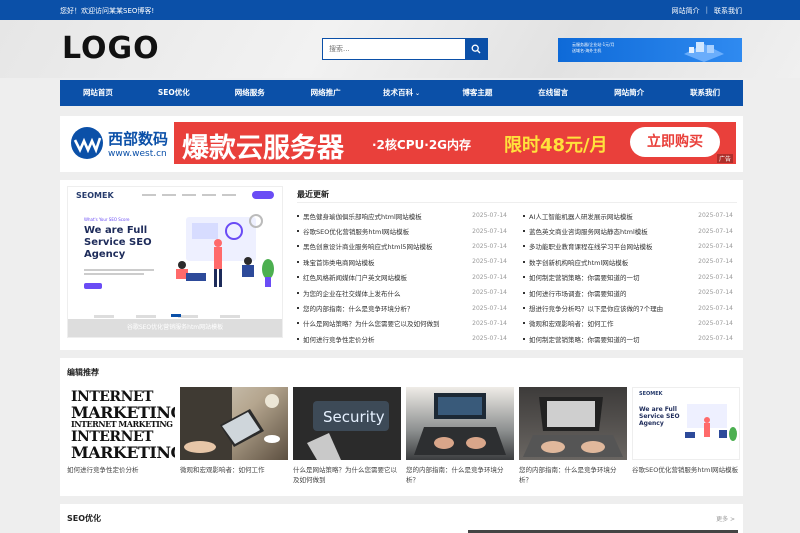  I want to click on seo-section-title: SEO优化, so click(84, 518).